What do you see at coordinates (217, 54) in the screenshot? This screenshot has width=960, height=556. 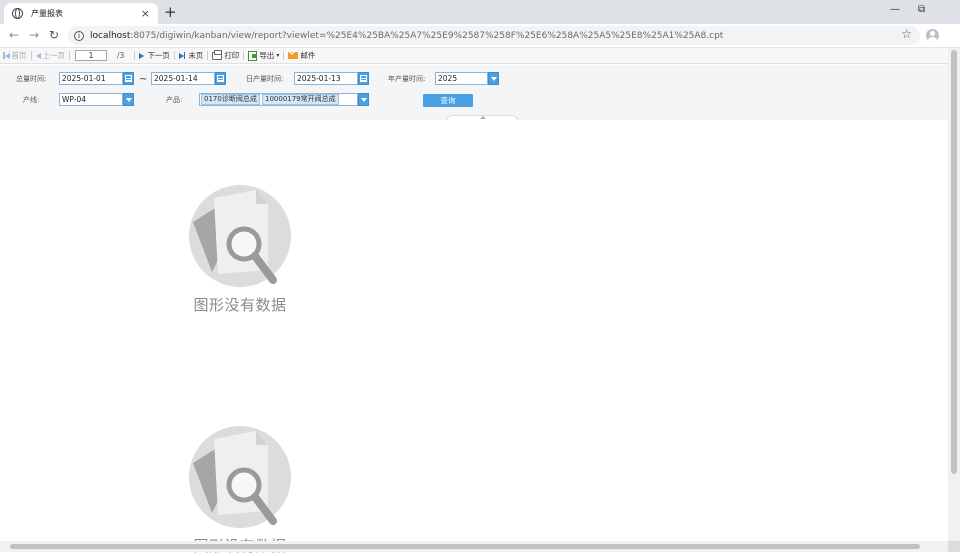 I see `printer-icon` at bounding box center [217, 54].